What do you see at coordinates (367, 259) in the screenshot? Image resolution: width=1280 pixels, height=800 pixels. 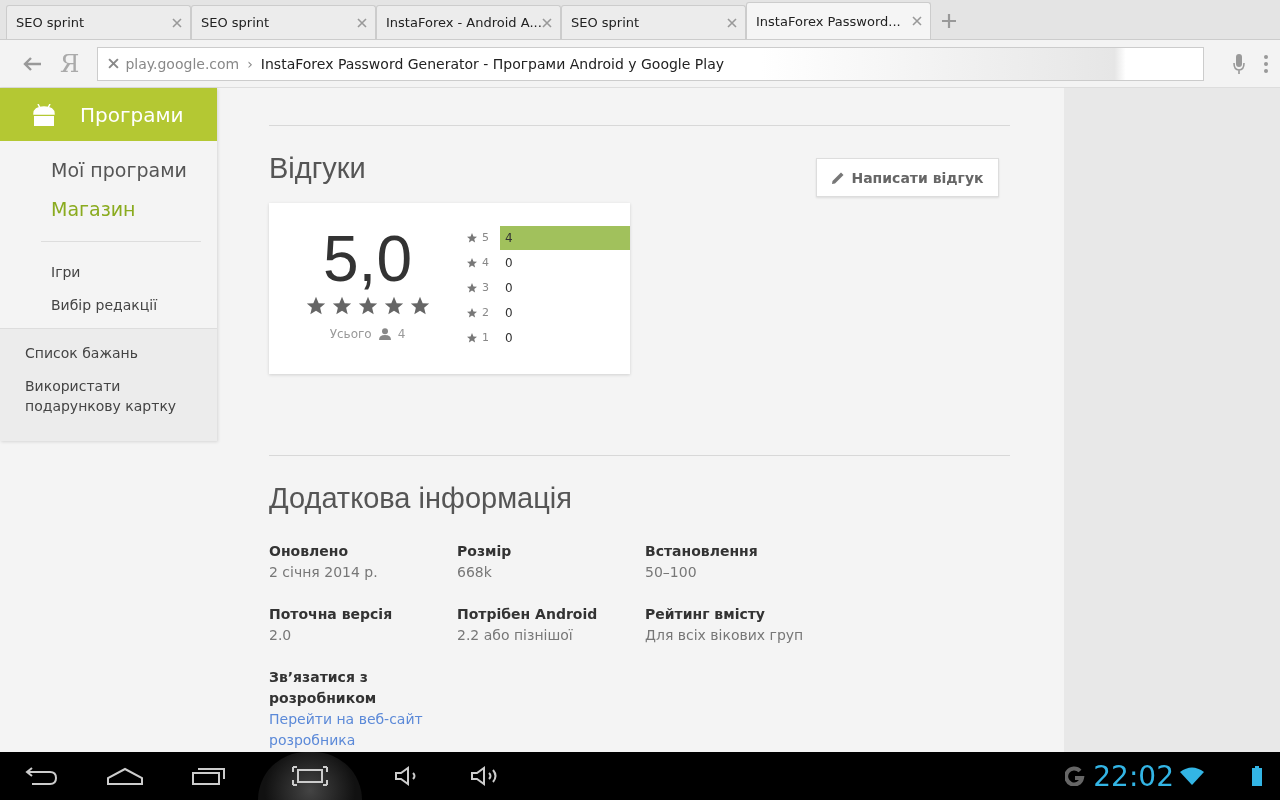 I see `rating-score: 5,0` at bounding box center [367, 259].